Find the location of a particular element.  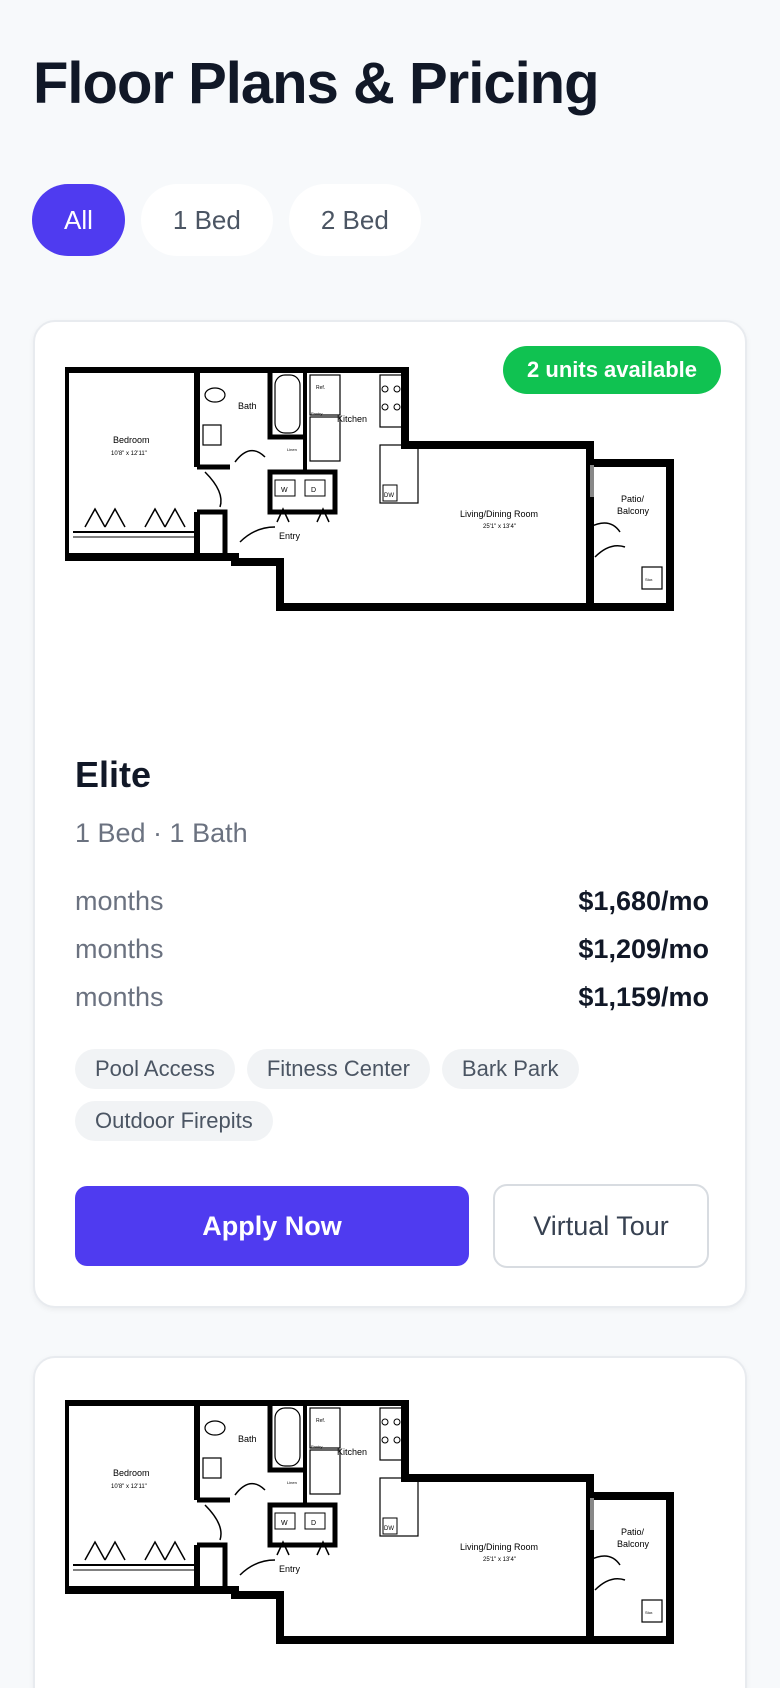

filter-all: All is located at coordinates (78, 220).